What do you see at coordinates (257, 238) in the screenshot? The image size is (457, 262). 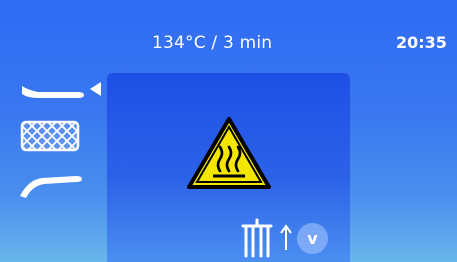 I see `lift-icon` at bounding box center [257, 238].